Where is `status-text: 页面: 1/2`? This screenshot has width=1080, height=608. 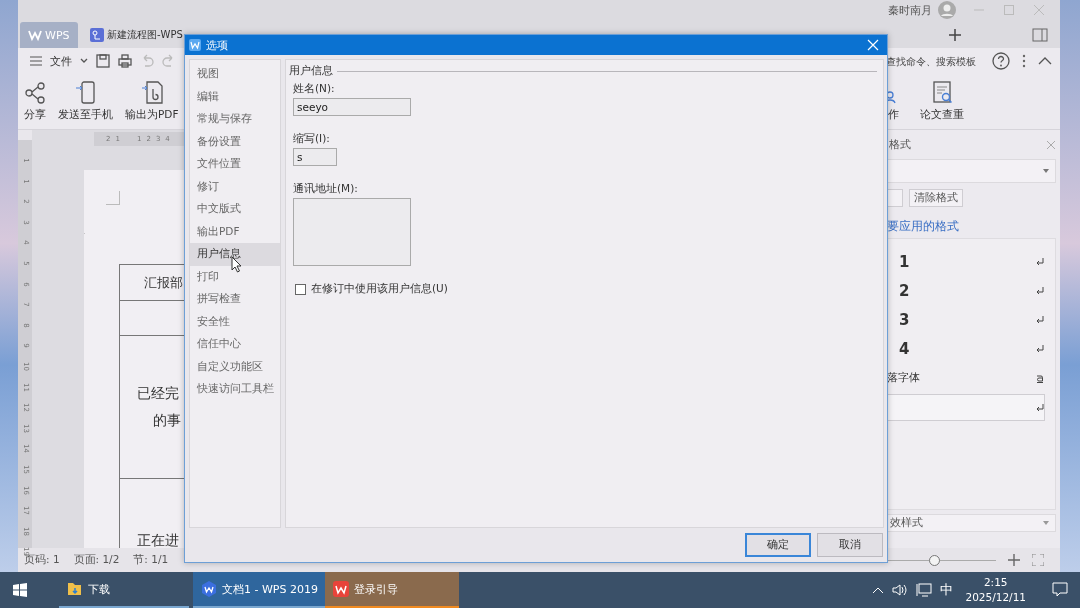
status-text: 页面: 1/2 is located at coordinates (96, 560).